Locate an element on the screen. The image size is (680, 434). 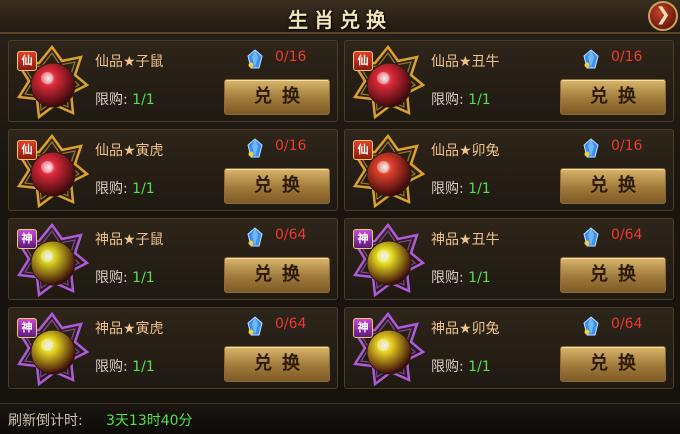
close-arrow-icon: ❯ is located at coordinates (663, 16).